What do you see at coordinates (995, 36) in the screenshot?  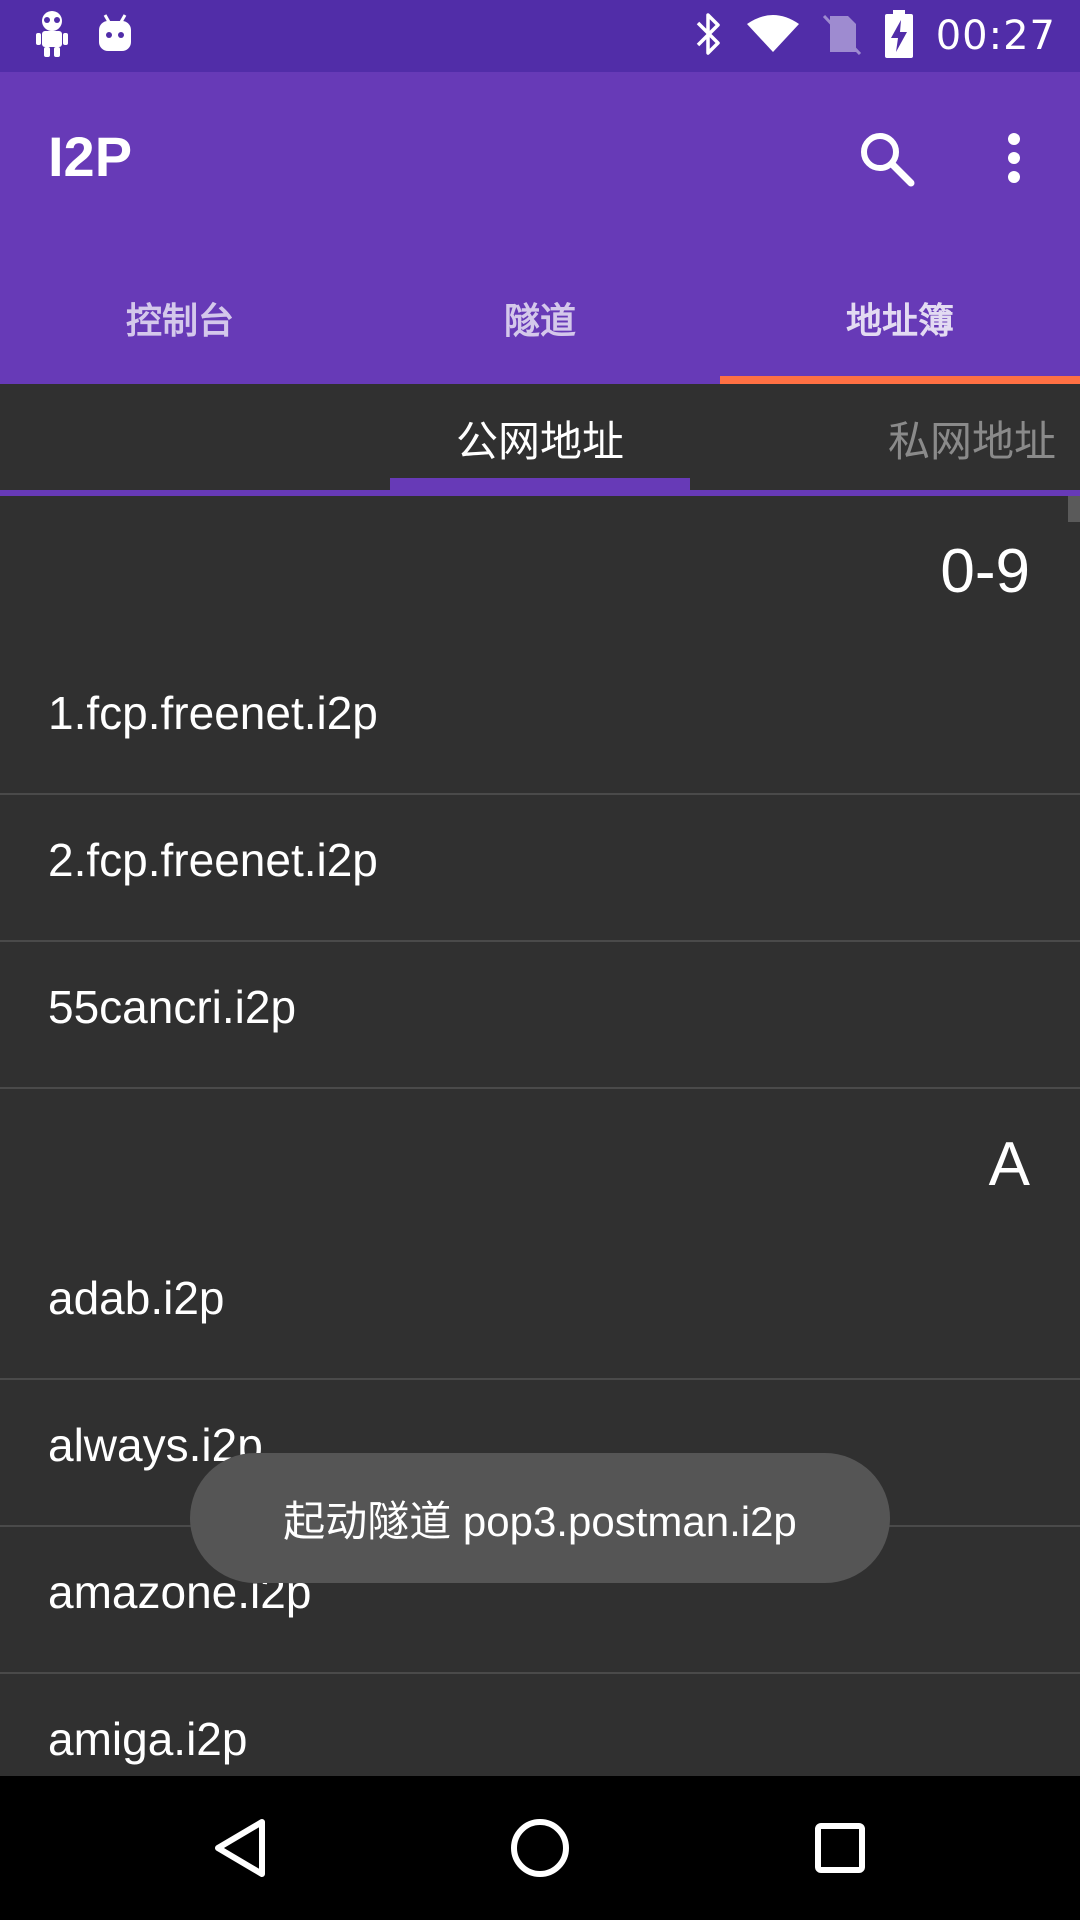 I see `status-time: 00:27` at bounding box center [995, 36].